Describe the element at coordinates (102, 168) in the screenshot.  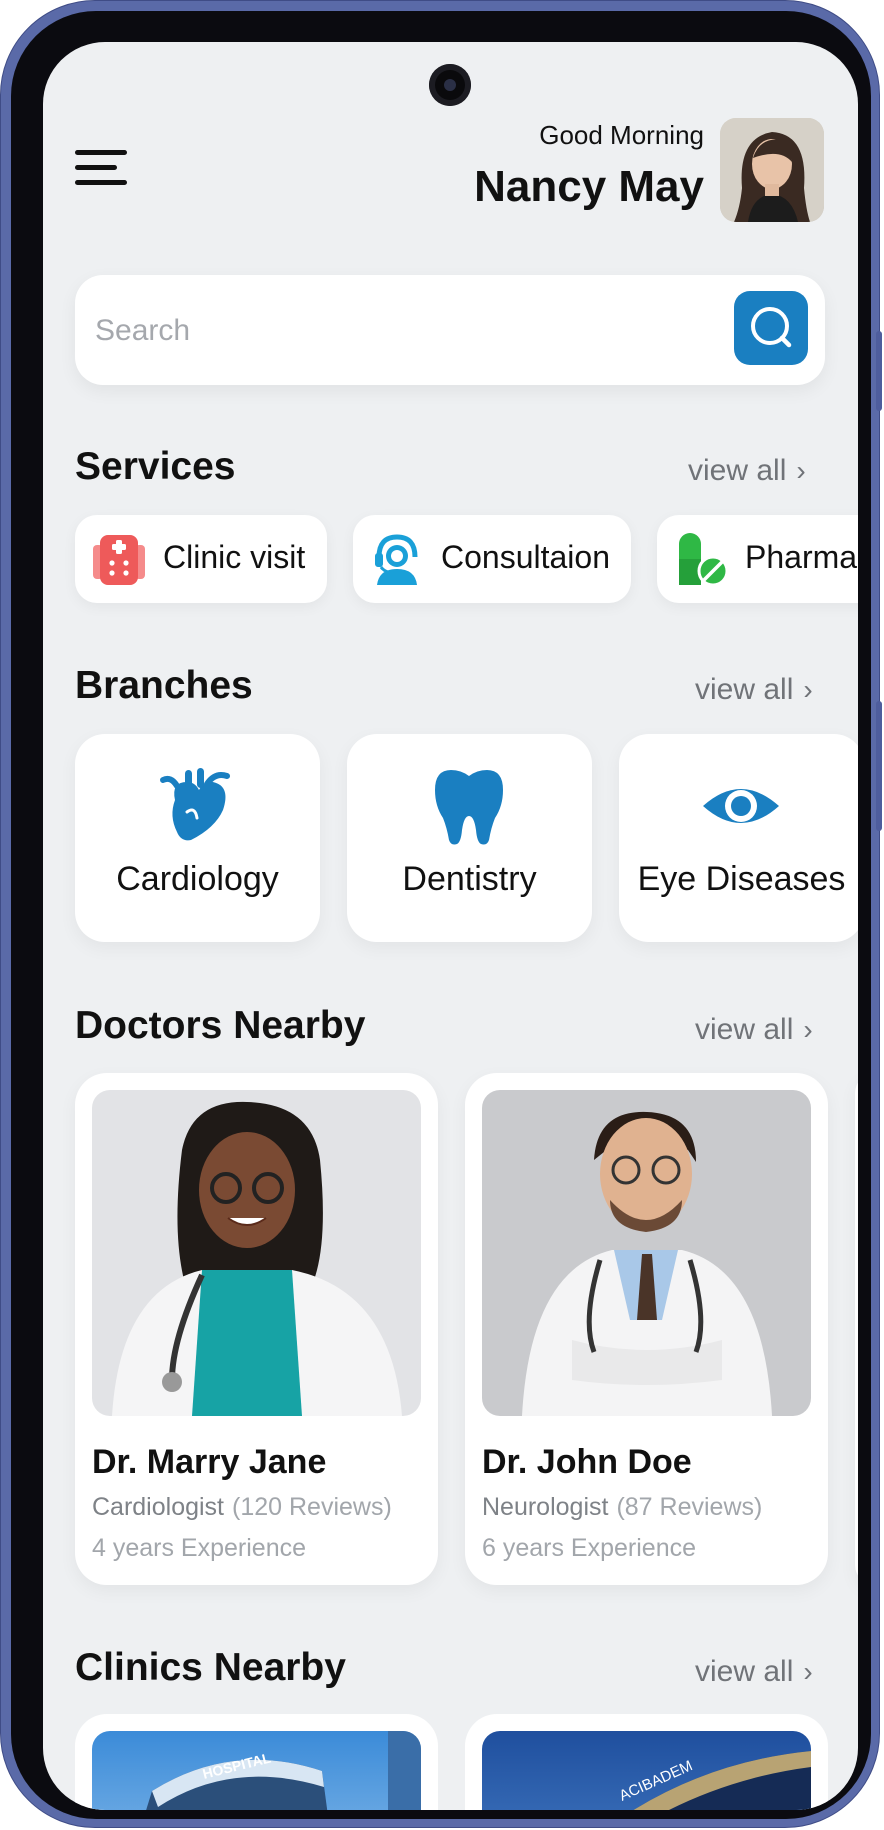
I see `menu-icon` at that location.